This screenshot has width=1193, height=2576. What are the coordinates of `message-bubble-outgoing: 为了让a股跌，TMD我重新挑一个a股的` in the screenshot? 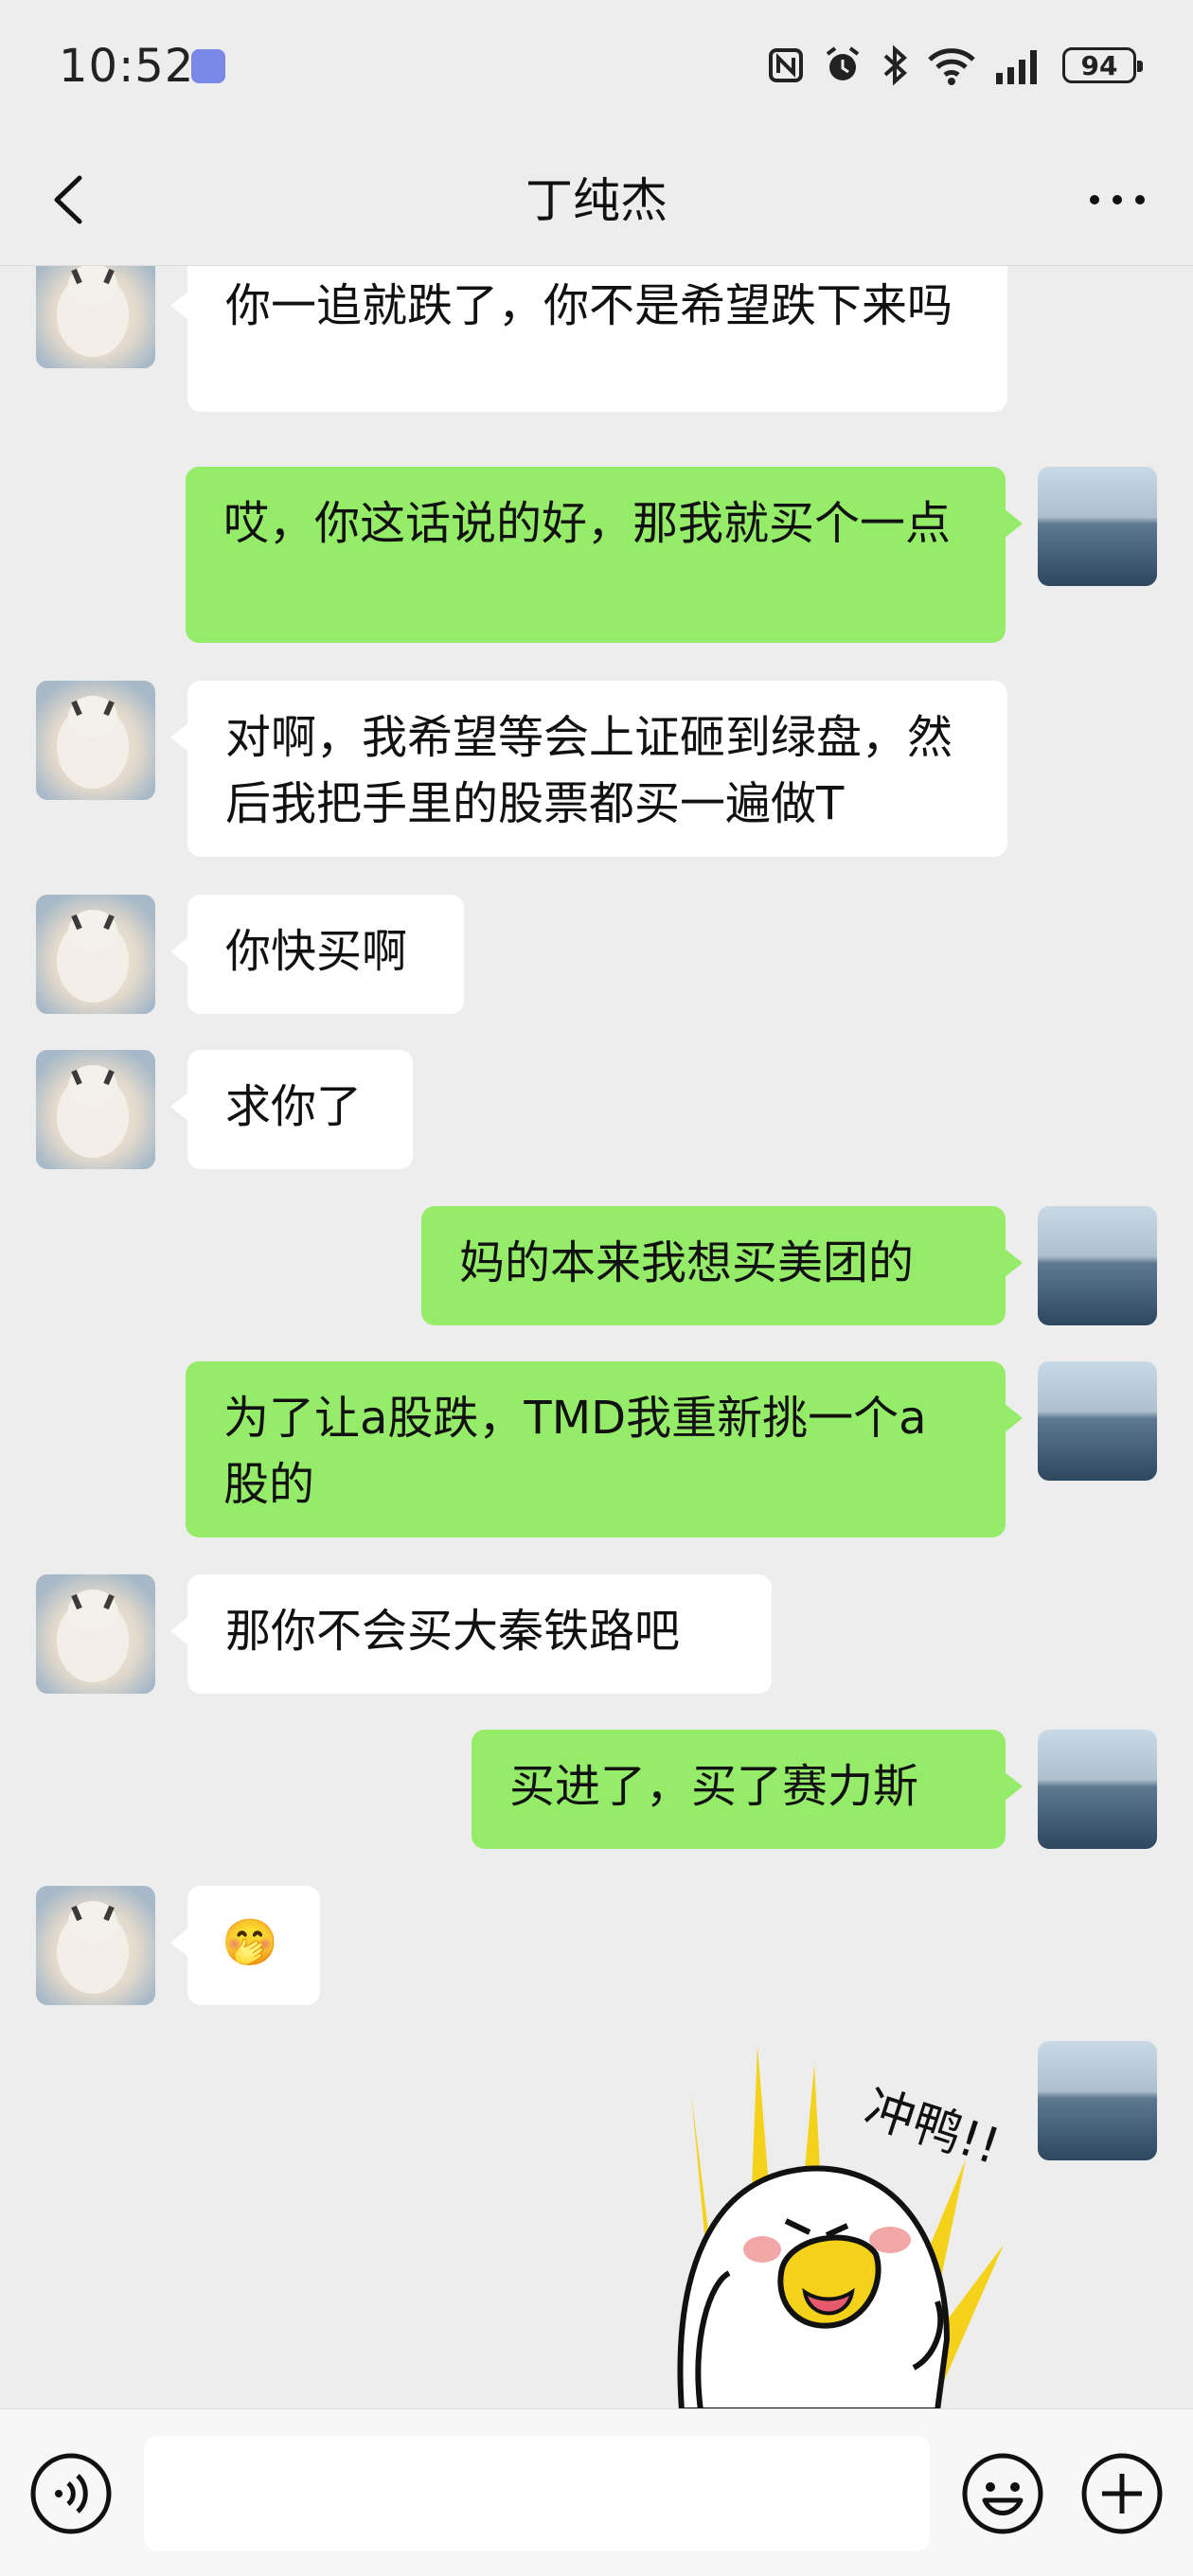 It's located at (604, 1449).